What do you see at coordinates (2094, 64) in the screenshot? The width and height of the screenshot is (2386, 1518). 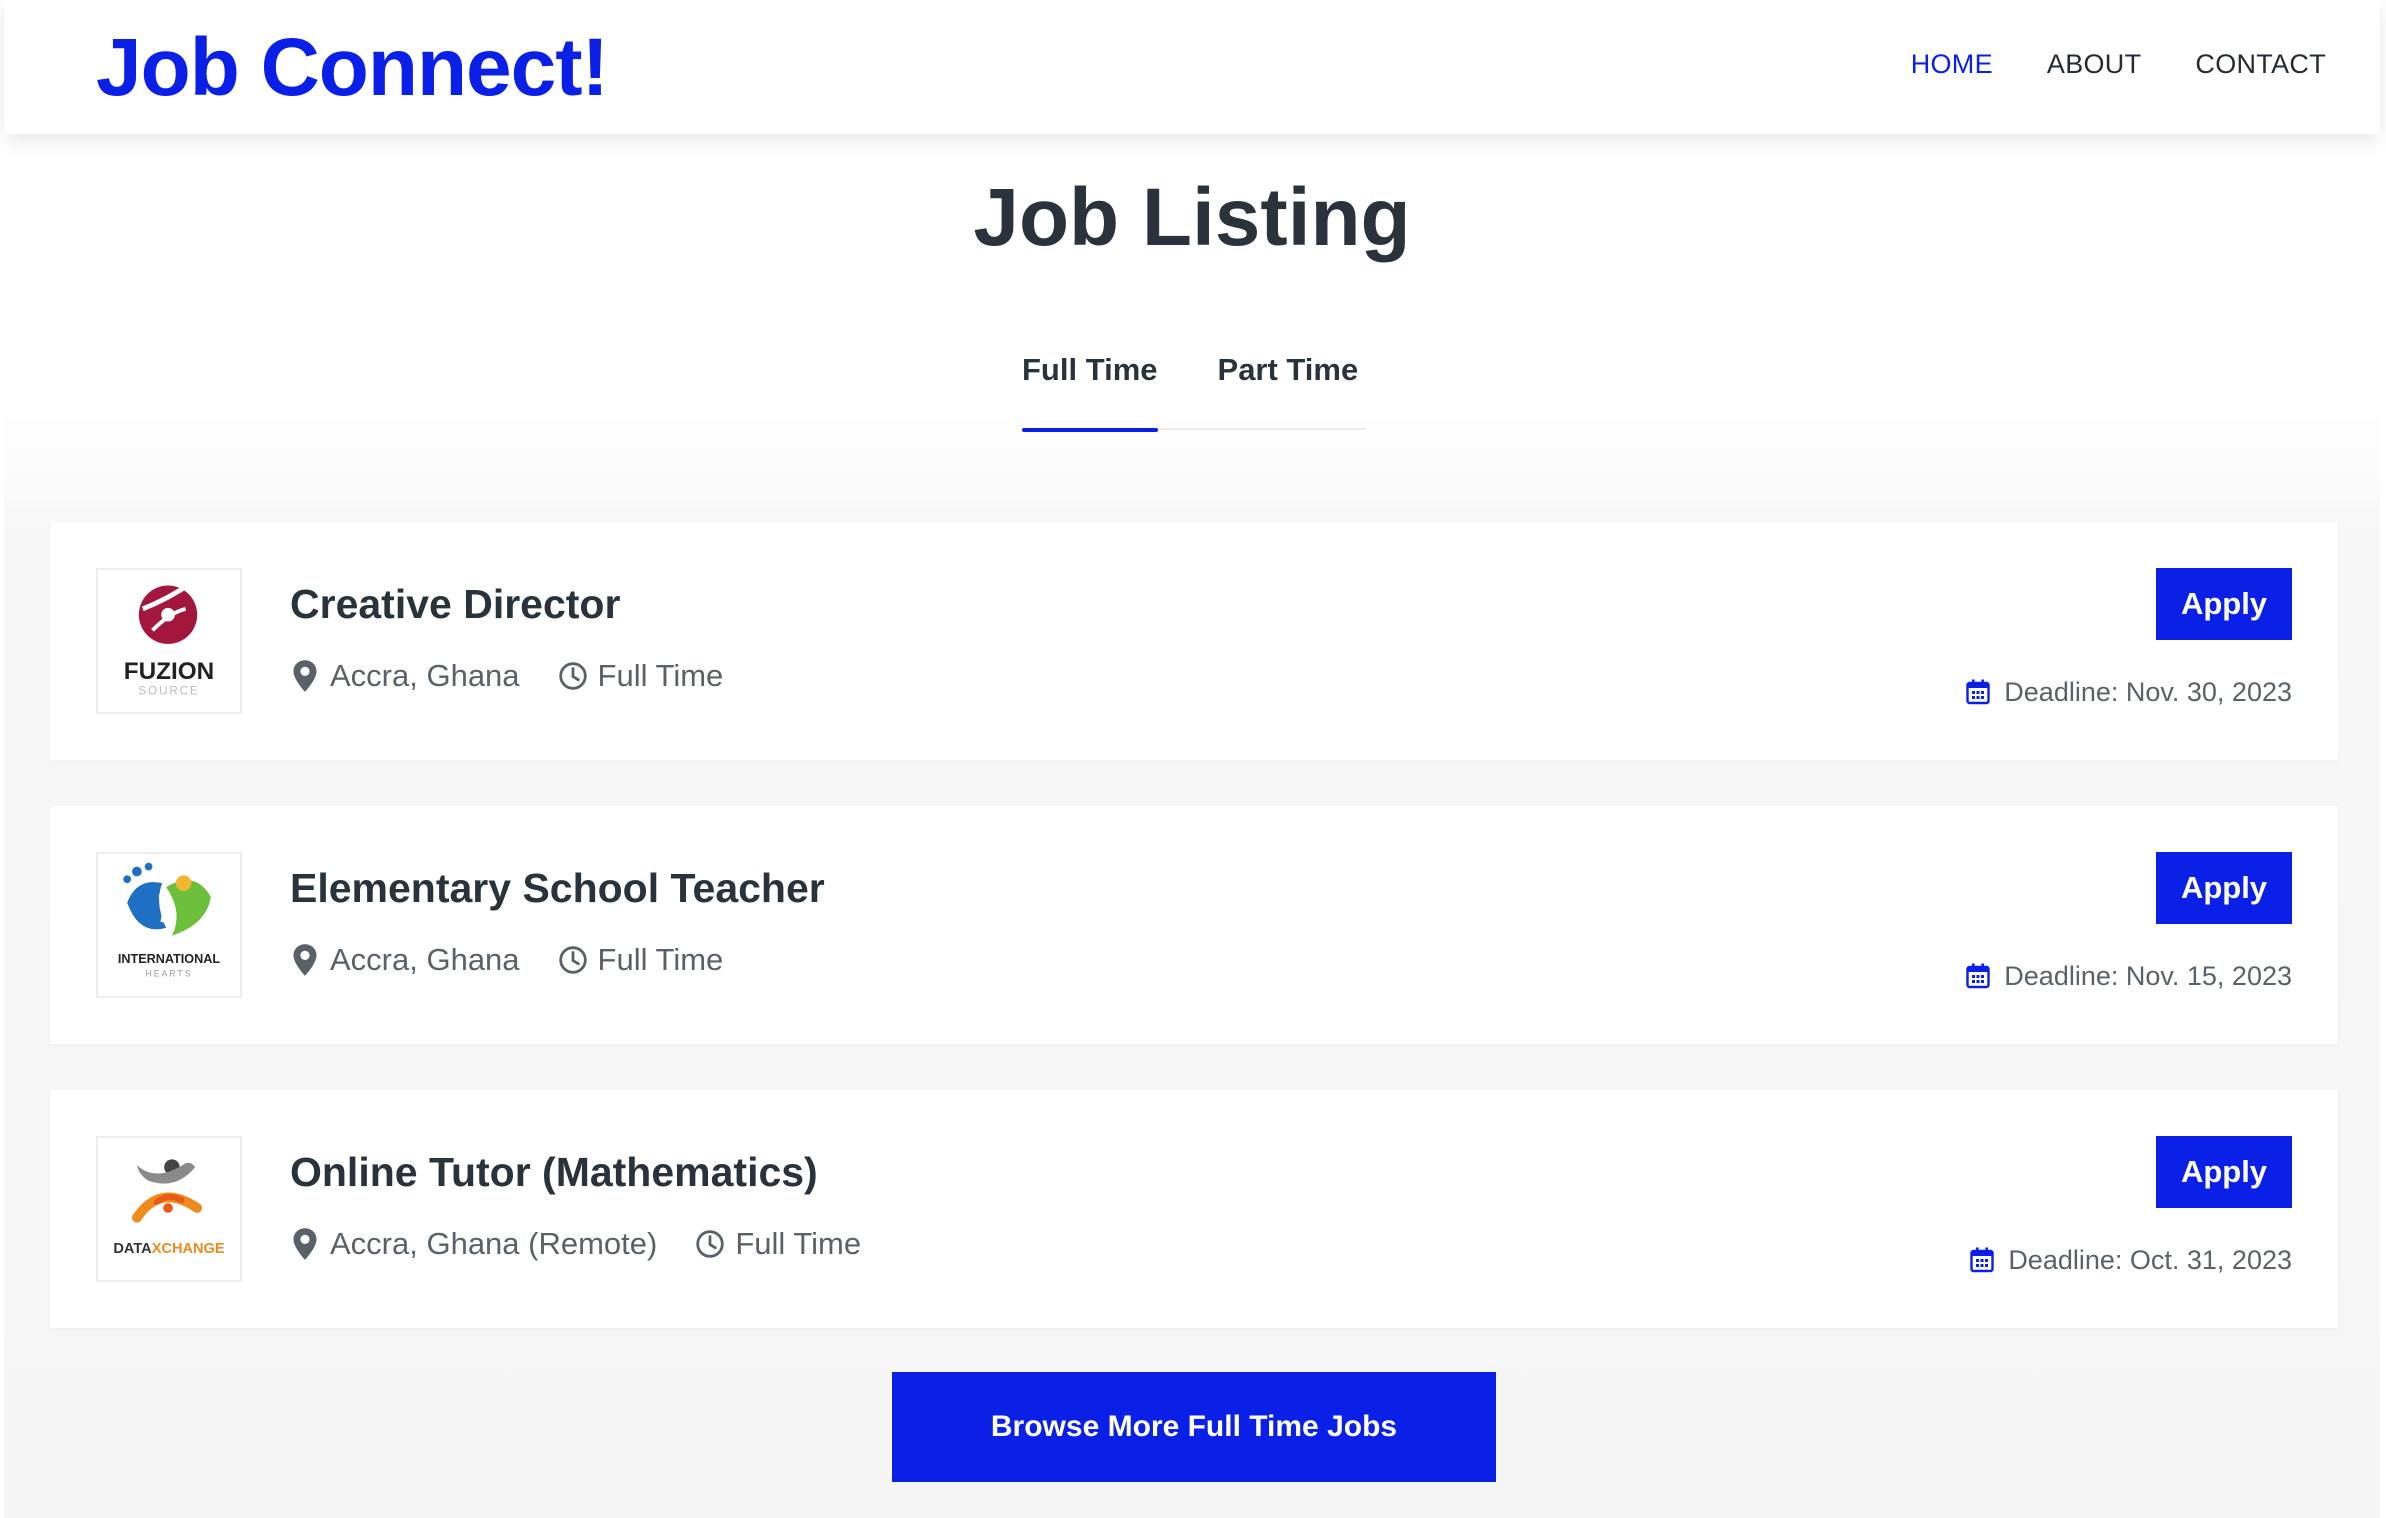 I see `nav-about: ABOUT` at bounding box center [2094, 64].